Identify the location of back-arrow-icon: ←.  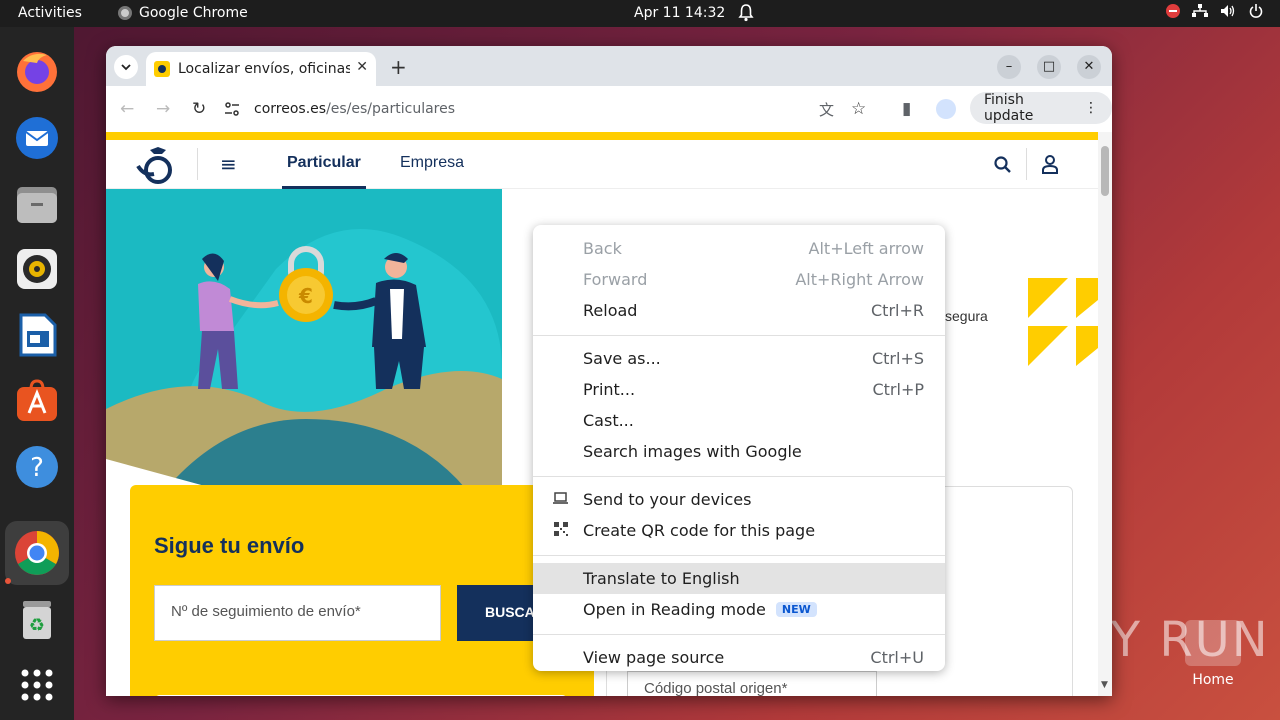
(127, 109).